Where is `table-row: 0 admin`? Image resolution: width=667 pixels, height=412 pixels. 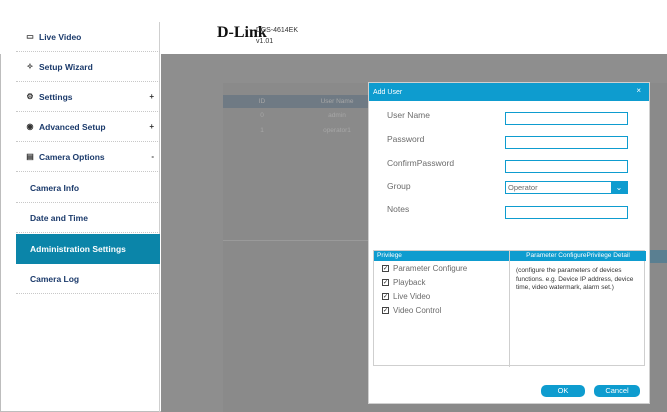 table-row: 0 admin is located at coordinates (298, 115).